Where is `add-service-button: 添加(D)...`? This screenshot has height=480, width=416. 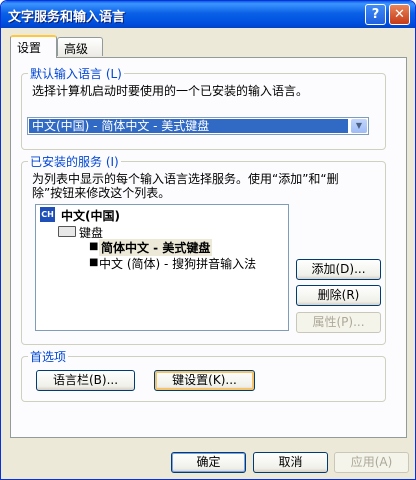 add-service-button: 添加(D)... is located at coordinates (338, 269).